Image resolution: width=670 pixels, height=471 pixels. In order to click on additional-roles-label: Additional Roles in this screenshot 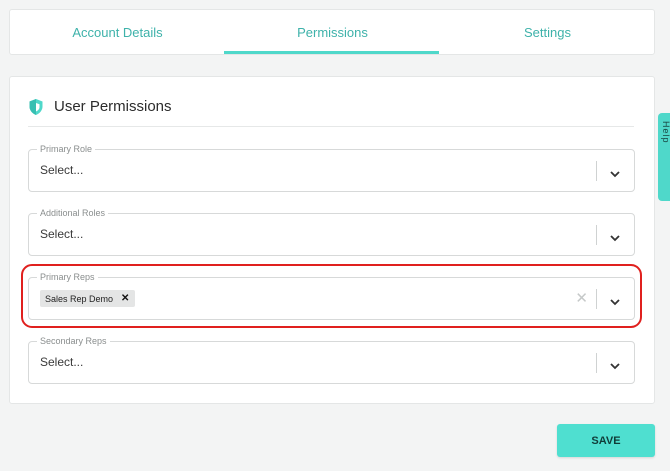, I will do `click(73, 213)`.